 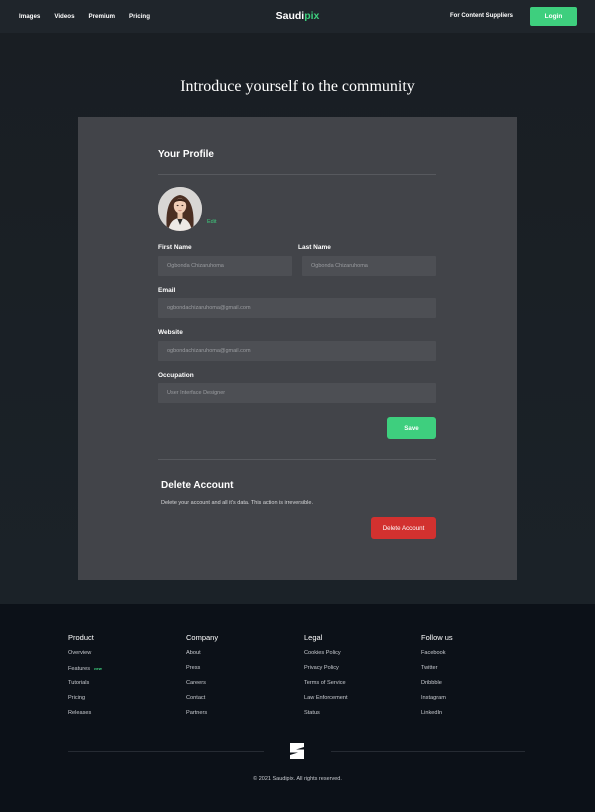 What do you see at coordinates (326, 717) in the screenshot?
I see `footer-link-status: Status` at bounding box center [326, 717].